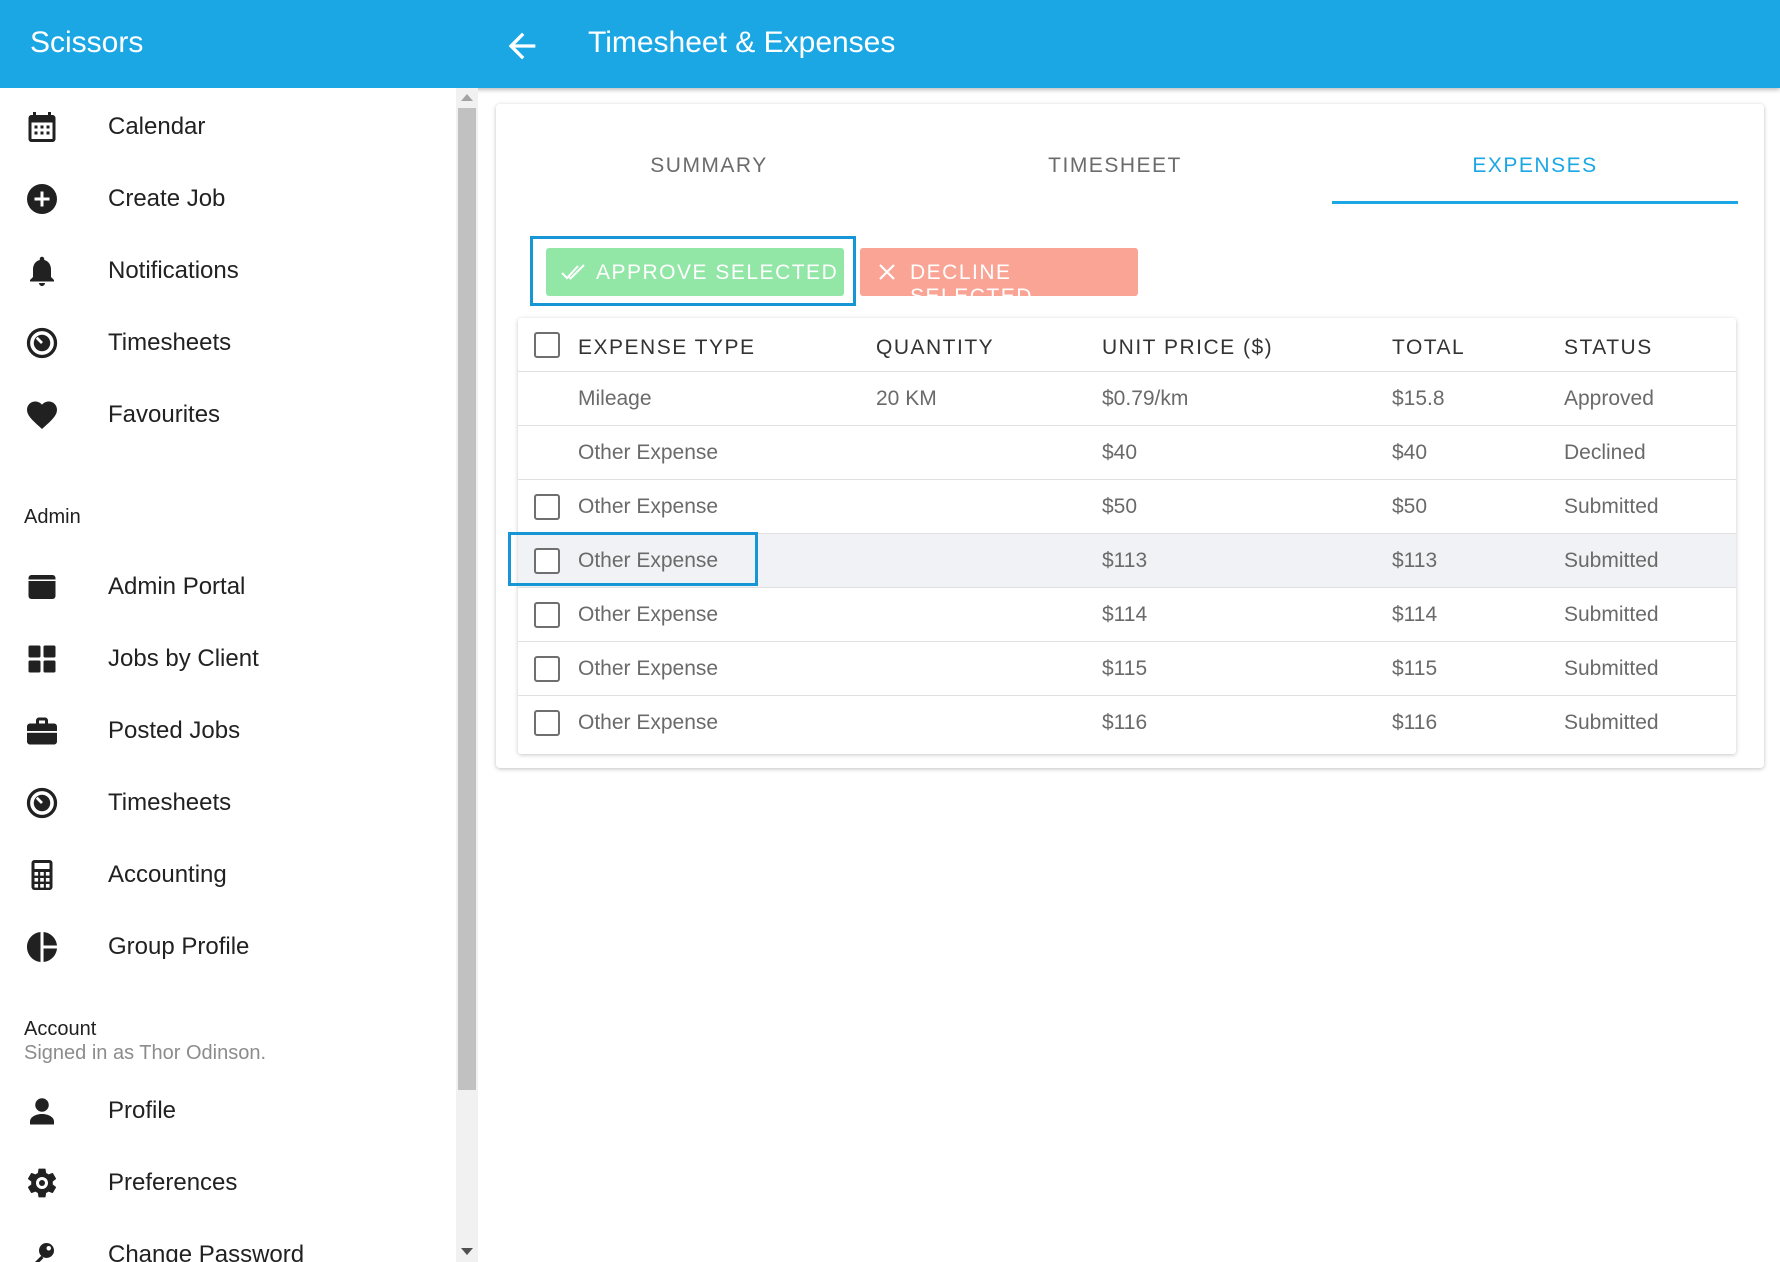  What do you see at coordinates (1609, 398) in the screenshot?
I see `cell-status: Approved` at bounding box center [1609, 398].